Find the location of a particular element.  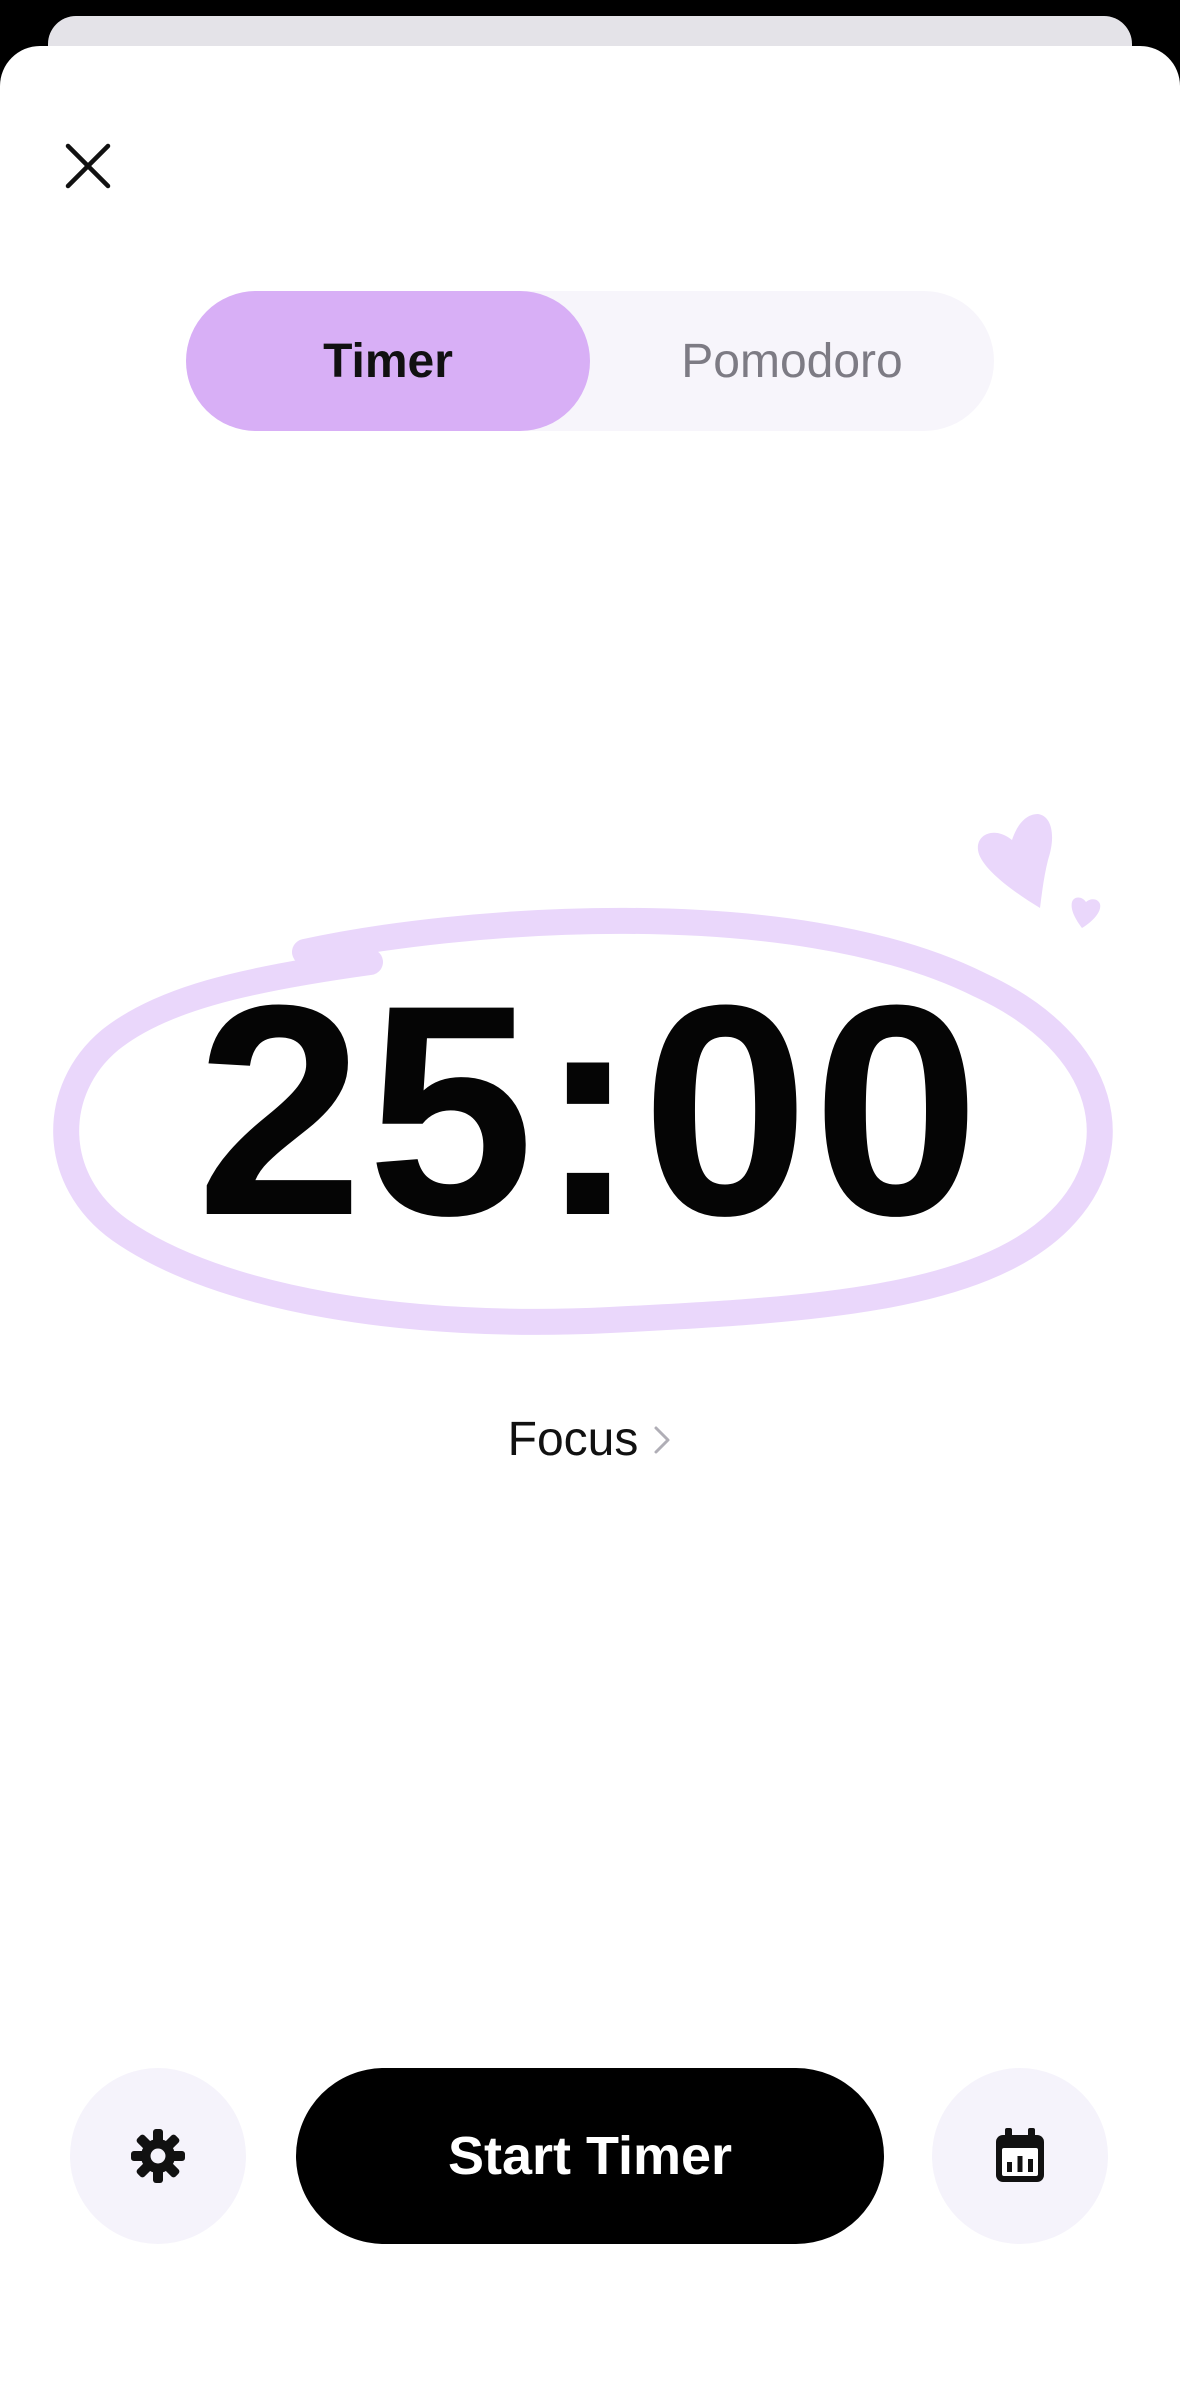

tab-timer-label: Timer is located at coordinates (388, 361).